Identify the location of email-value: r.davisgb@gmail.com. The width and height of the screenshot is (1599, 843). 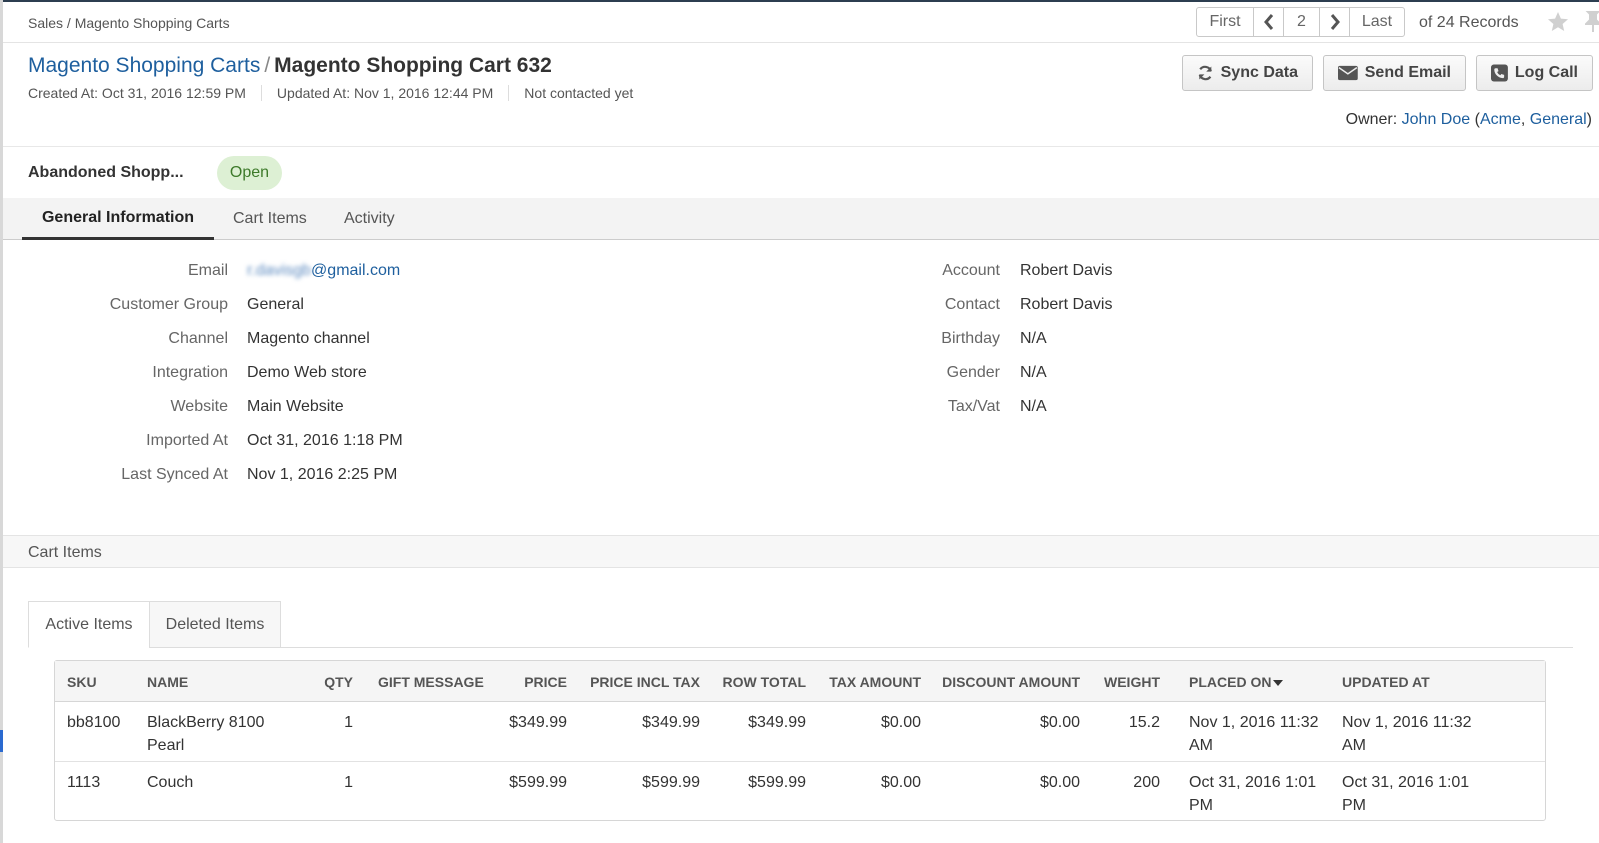
(323, 271).